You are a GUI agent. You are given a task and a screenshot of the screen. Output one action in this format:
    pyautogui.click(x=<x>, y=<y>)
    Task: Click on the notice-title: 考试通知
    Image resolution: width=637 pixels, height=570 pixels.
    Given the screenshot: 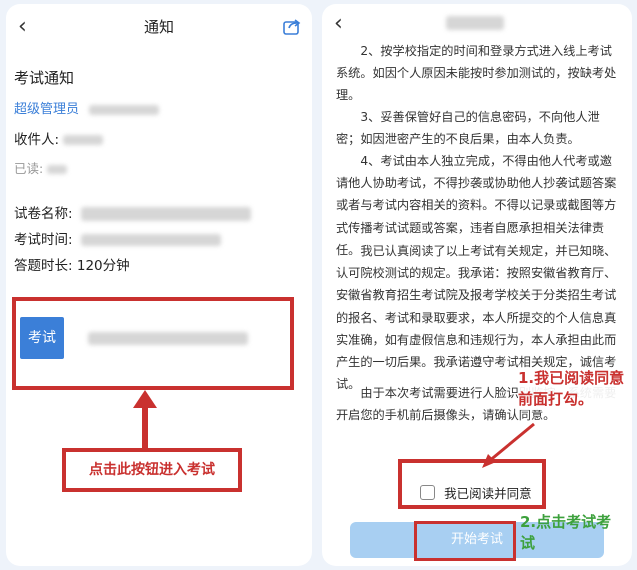 What is the action you would take?
    pyautogui.click(x=44, y=78)
    